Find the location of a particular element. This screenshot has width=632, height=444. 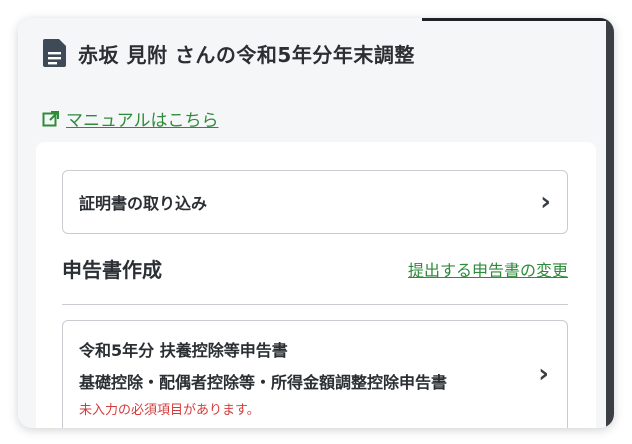

manual-link: マニュアルはこちら is located at coordinates (130, 118).